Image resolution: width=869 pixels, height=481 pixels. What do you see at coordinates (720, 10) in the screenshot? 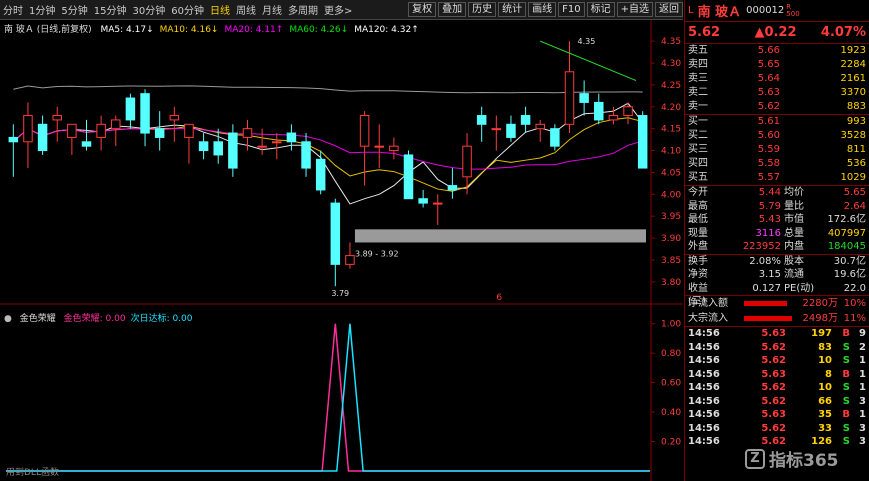
I see `stock-name: 南 玻Ａ` at bounding box center [720, 10].